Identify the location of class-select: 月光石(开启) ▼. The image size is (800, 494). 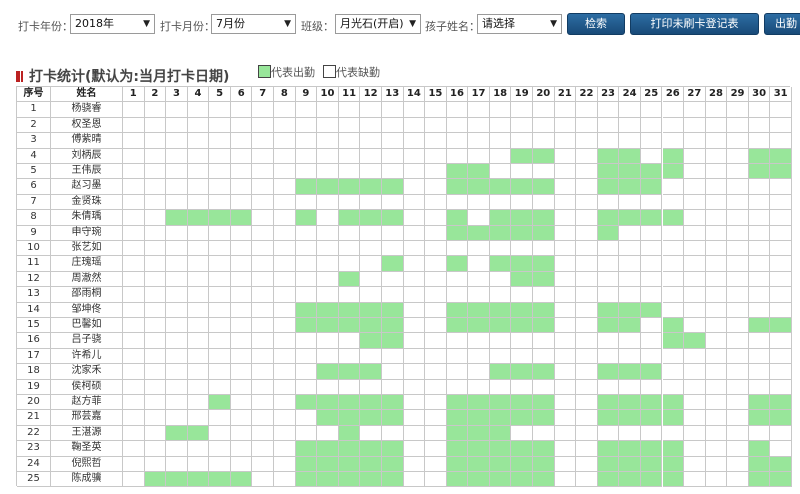
(378, 24).